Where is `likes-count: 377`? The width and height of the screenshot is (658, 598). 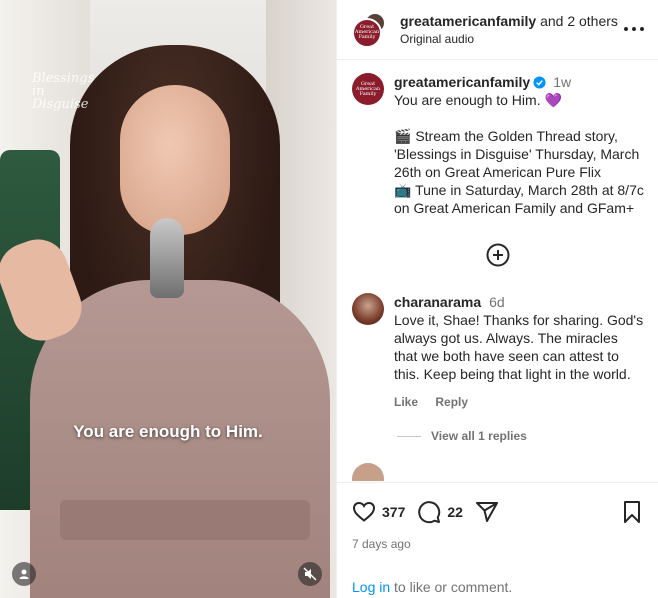 likes-count: 377 is located at coordinates (393, 512).